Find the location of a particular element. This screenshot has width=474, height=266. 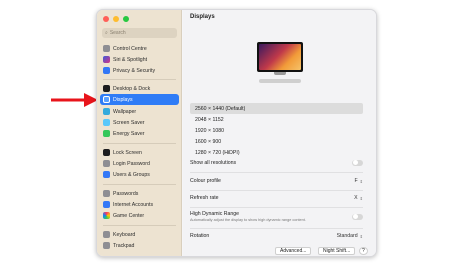

search-icon: ⌕ is located at coordinates (106, 33).